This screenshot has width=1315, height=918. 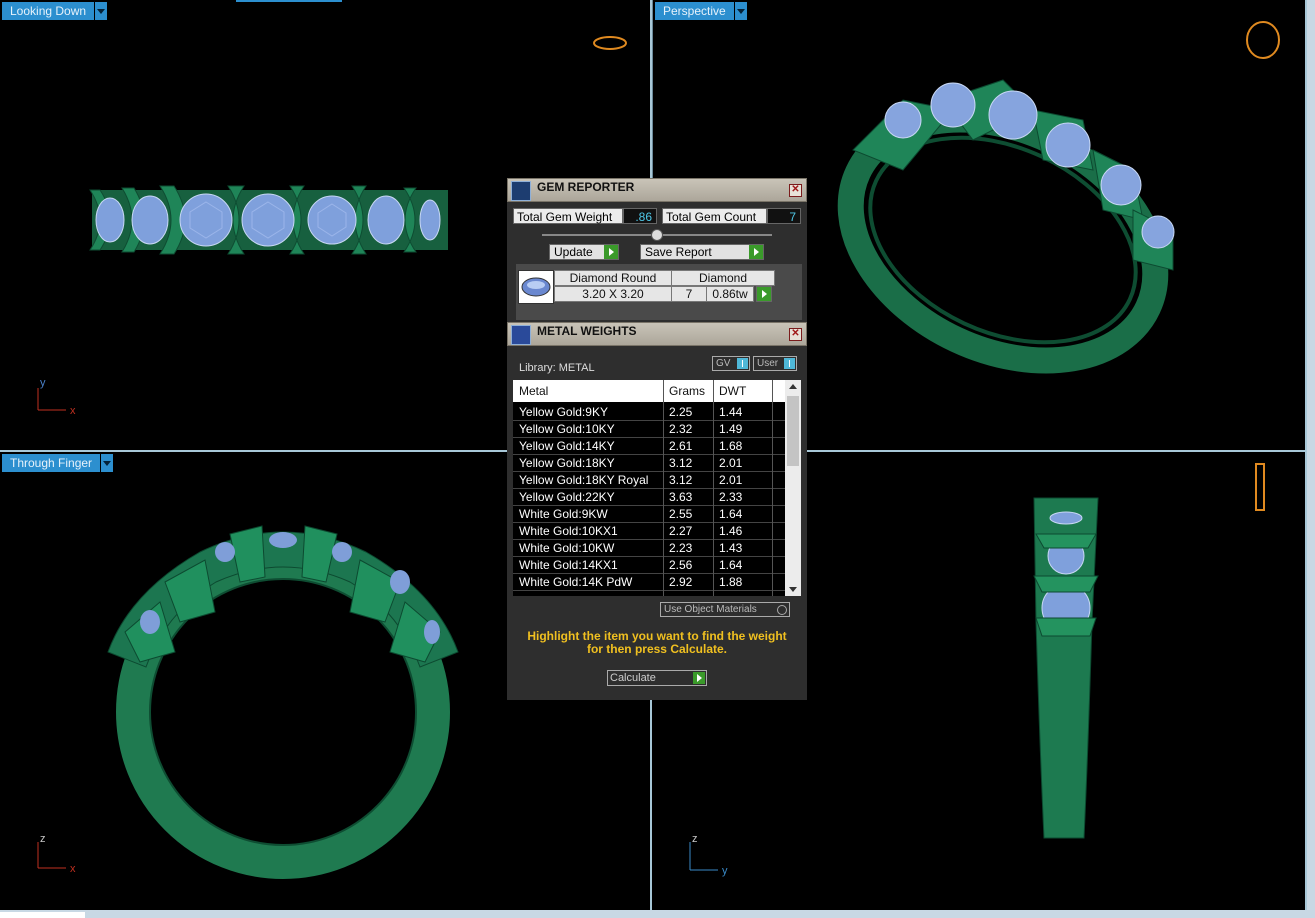 I want to click on table-header: Metal Grams DWT, so click(x=649, y=391).